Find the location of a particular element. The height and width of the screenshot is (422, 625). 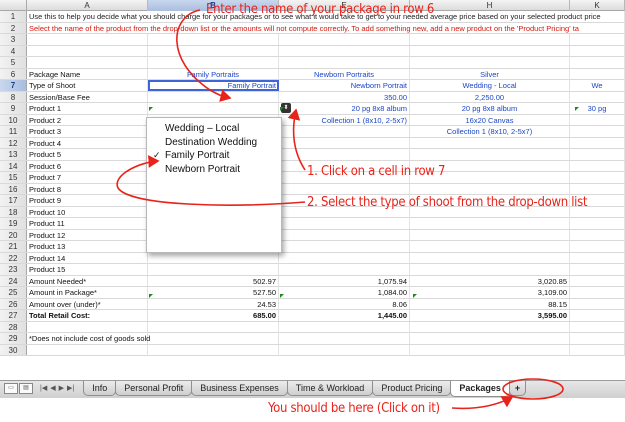

cell-b22 is located at coordinates (213, 258).